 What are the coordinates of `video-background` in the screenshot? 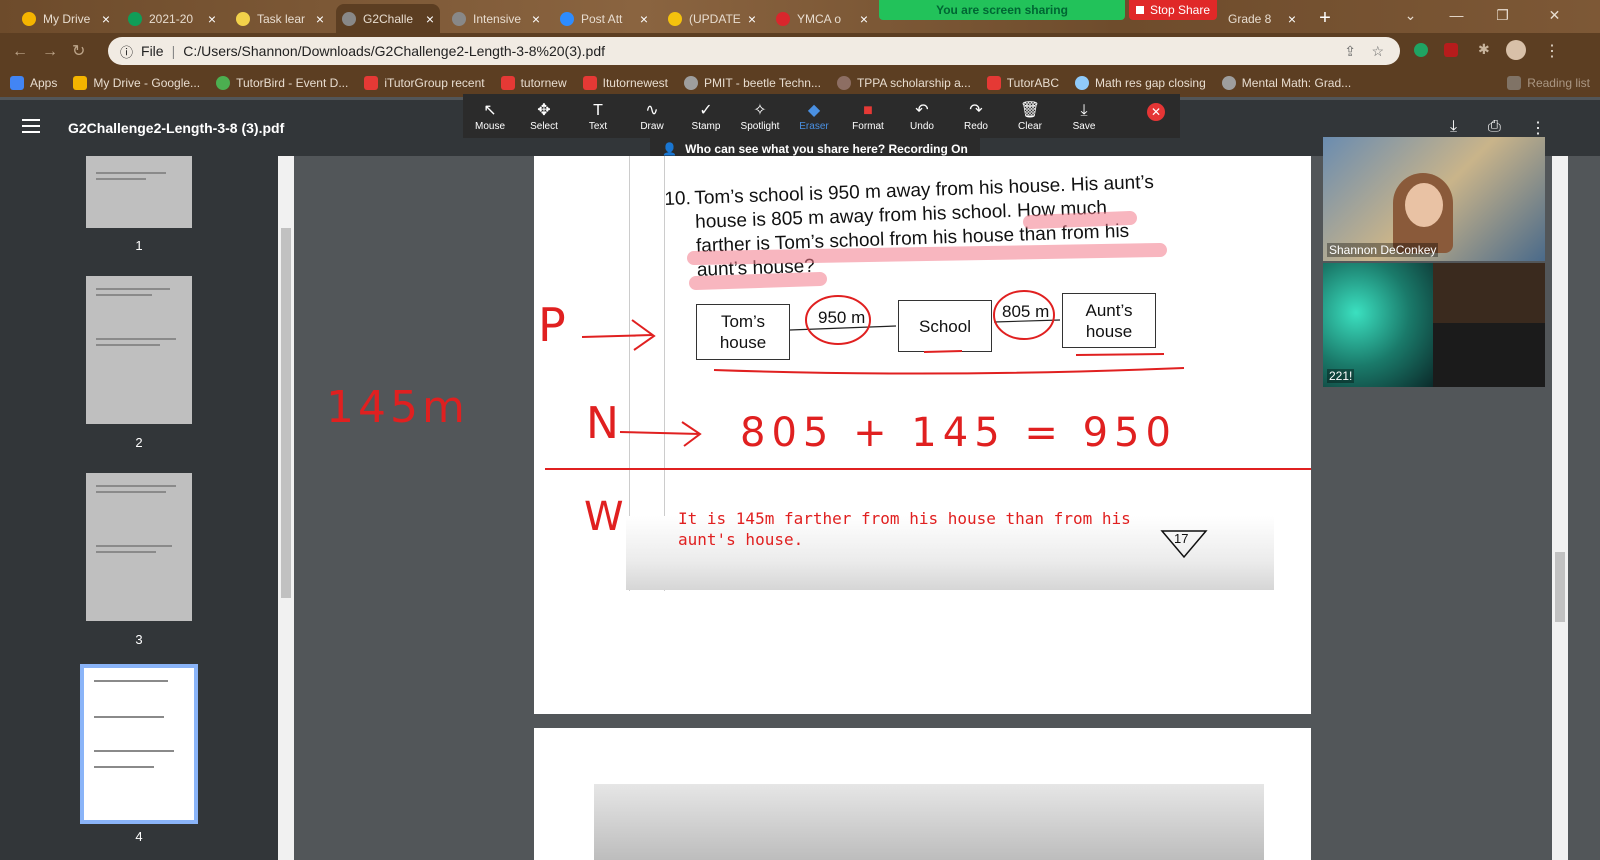 It's located at (1489, 293).